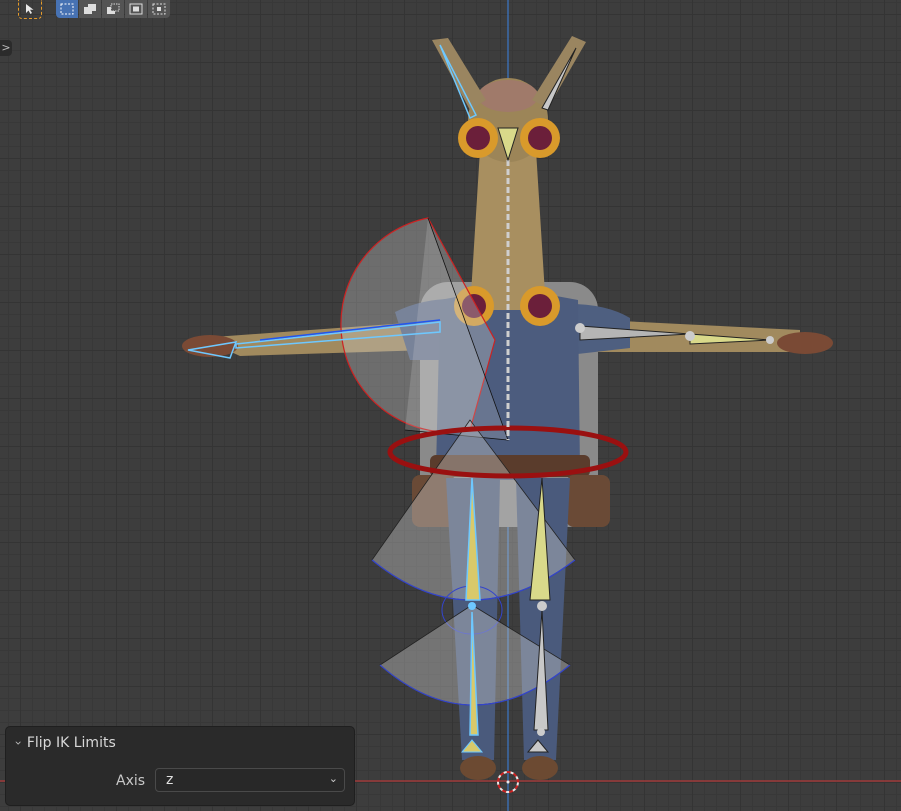 This screenshot has width=901, height=811. I want to click on adjust-last-operation-panel: › Flip IK Limits Axis z ⌄, so click(180, 766).